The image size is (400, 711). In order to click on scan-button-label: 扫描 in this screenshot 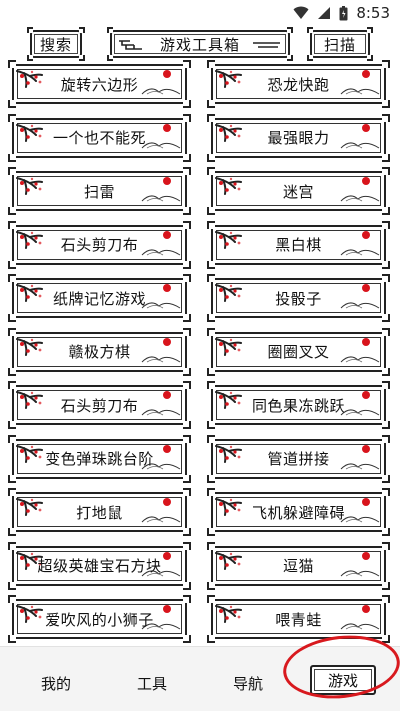, I will do `click(339, 44)`.